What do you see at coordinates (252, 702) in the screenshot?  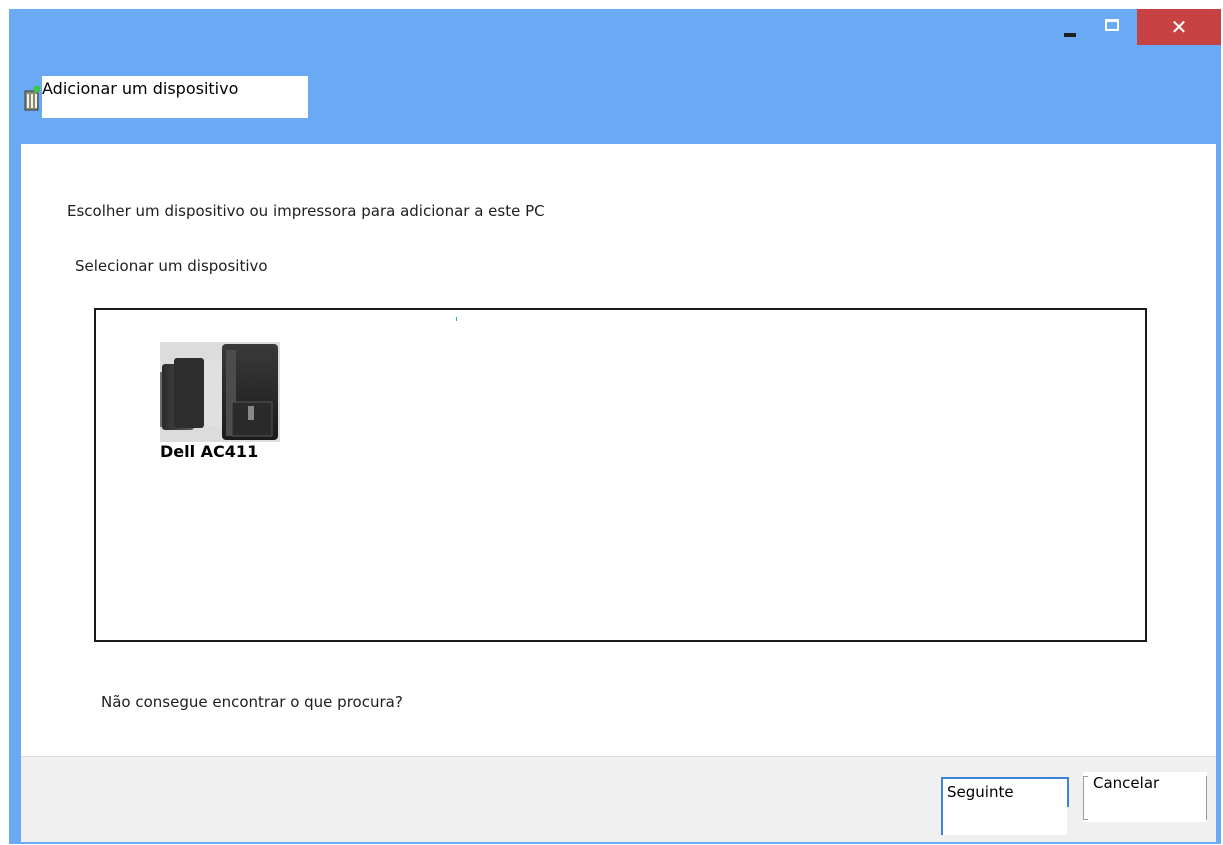 I see `cant-find-link: Não consegue encontrar o que procura?` at bounding box center [252, 702].